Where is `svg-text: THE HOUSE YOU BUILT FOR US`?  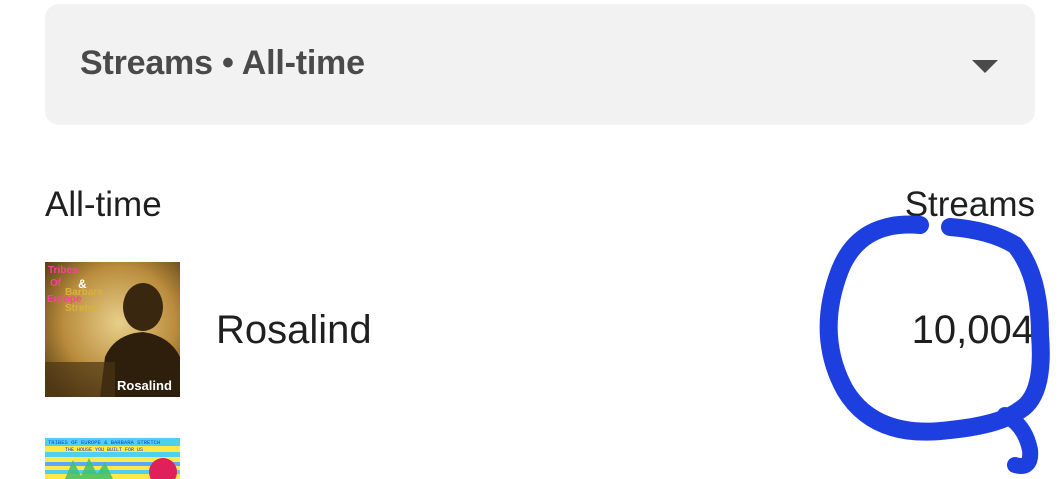 svg-text: THE HOUSE YOU BUILT FOR US is located at coordinates (104, 450).